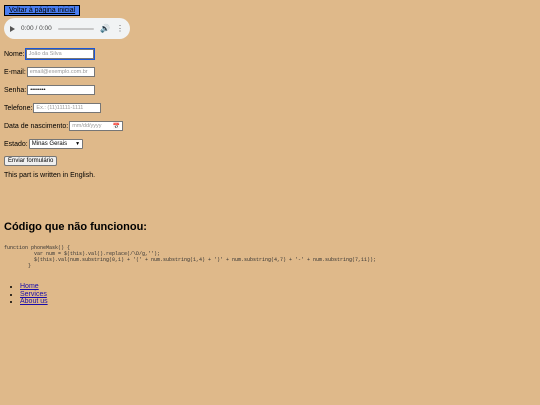 Image resolution: width=540 pixels, height=405 pixels. Describe the element at coordinates (31, 161) in the screenshot. I see `submit-button: Enviar formulário` at that location.